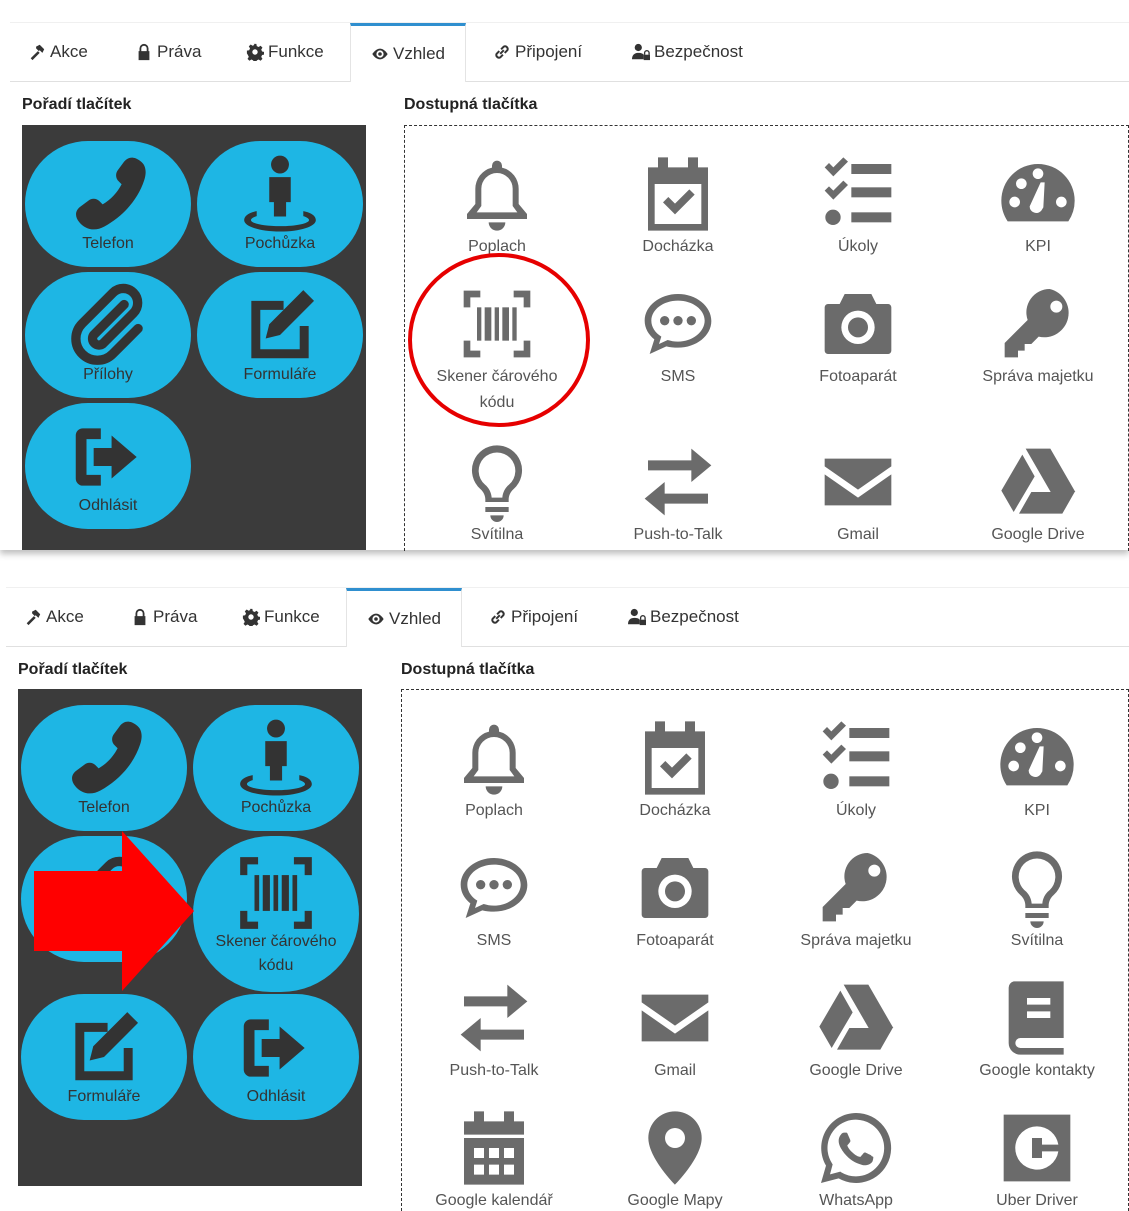 The height and width of the screenshot is (1211, 1129). What do you see at coordinates (856, 1017) in the screenshot?
I see `google-drive-icon` at bounding box center [856, 1017].